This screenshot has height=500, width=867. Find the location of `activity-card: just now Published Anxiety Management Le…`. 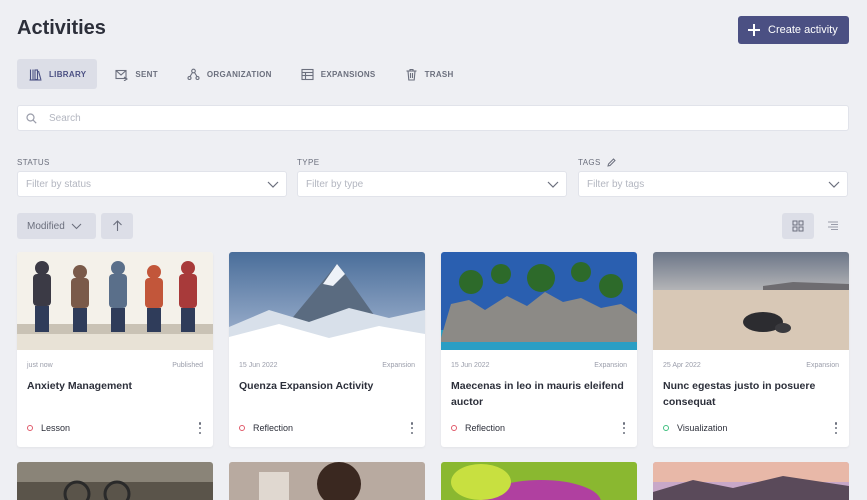

activity-card: just now Published Anxiety Management Le… is located at coordinates (115, 349).